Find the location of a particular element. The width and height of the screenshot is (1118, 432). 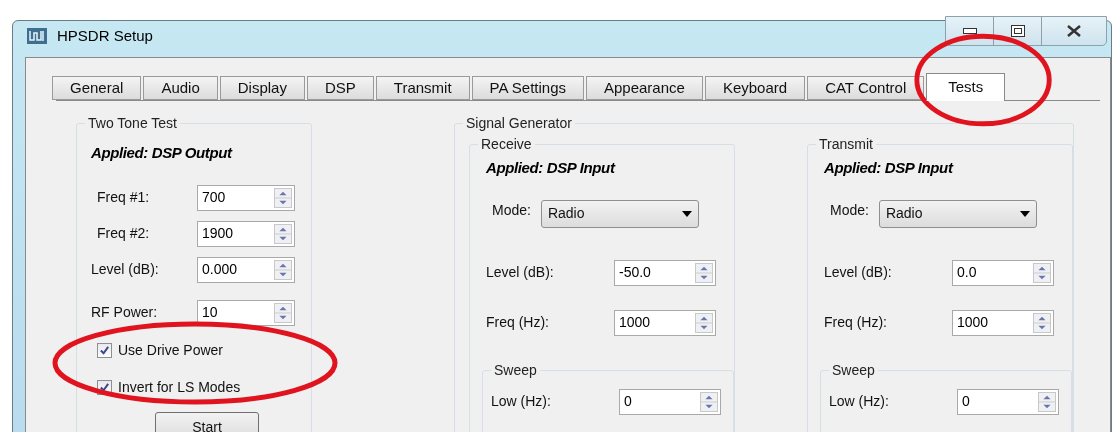

checkbox is located at coordinates (104, 350).